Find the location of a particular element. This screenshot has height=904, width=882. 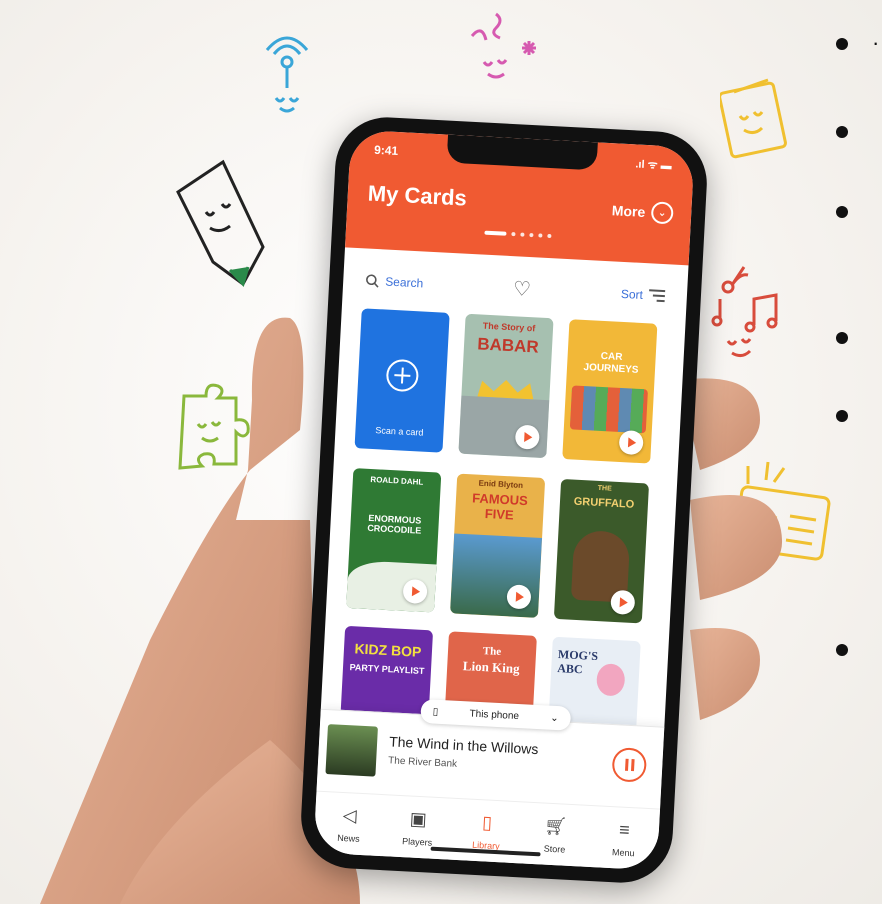

card-title: The Story of is located at coordinates (509, 327).